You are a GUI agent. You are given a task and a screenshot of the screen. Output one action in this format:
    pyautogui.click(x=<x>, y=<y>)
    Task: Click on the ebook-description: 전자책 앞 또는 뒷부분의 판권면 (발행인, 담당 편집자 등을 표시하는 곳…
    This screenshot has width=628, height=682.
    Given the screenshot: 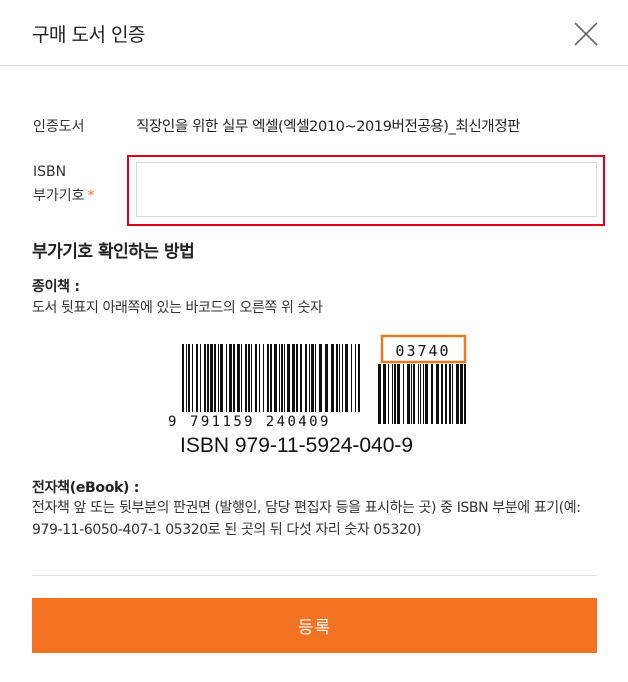 What is the action you would take?
    pyautogui.click(x=306, y=519)
    